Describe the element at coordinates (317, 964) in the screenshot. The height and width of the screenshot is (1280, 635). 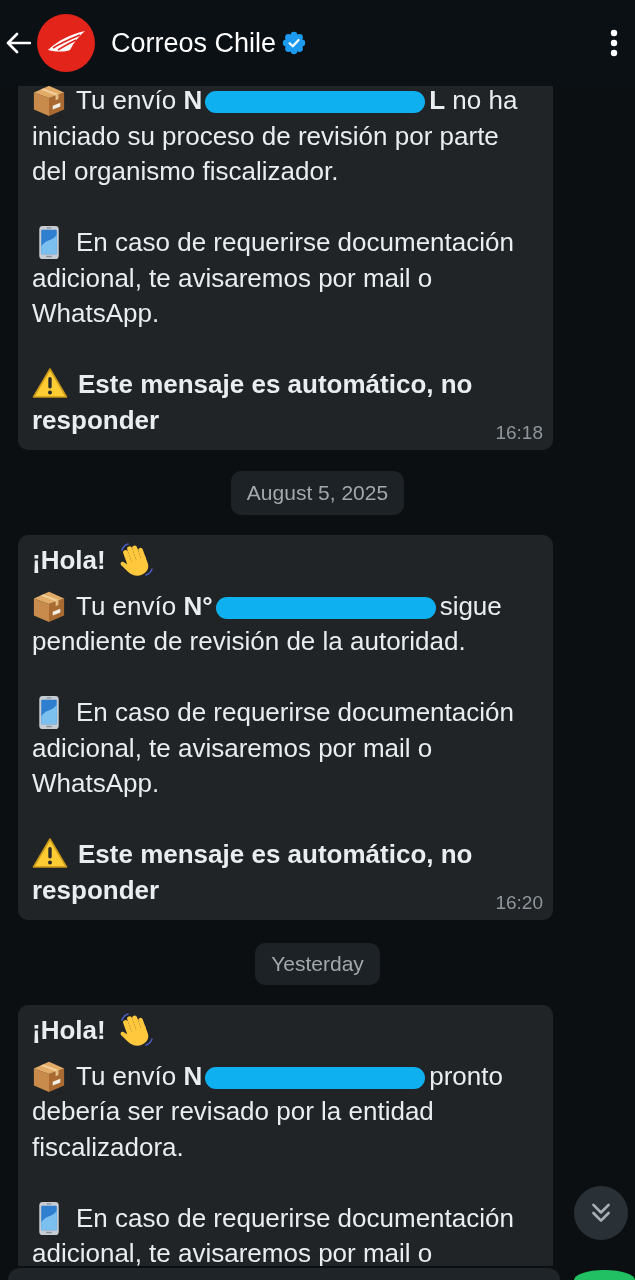
I see `date-chip: Yesterday` at that location.